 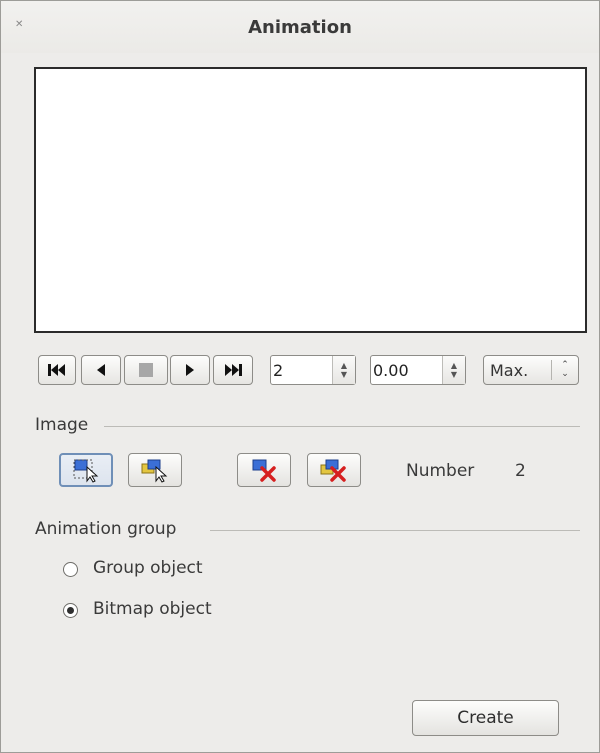 What do you see at coordinates (509, 370) in the screenshot?
I see `loop-count-value: Max.` at bounding box center [509, 370].